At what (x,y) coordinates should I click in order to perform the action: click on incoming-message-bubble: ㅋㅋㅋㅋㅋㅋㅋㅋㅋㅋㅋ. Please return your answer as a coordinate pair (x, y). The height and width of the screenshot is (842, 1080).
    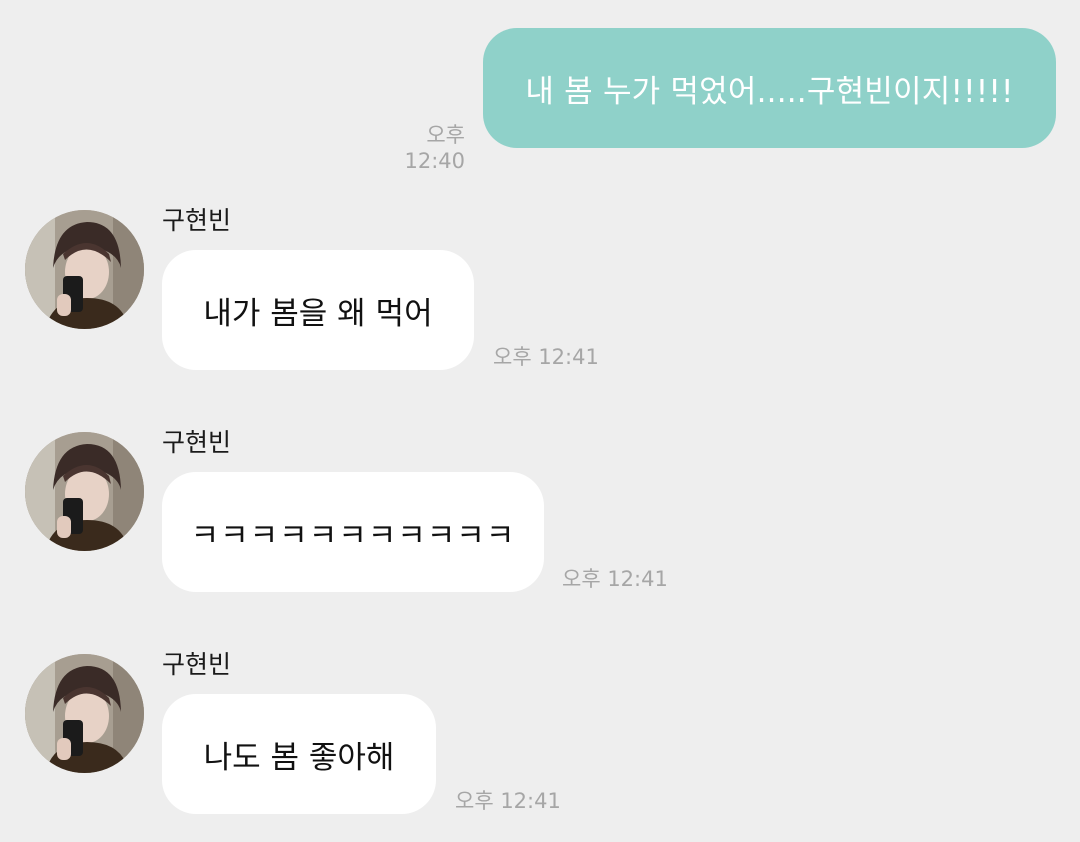
    Looking at the image, I should click on (353, 532).